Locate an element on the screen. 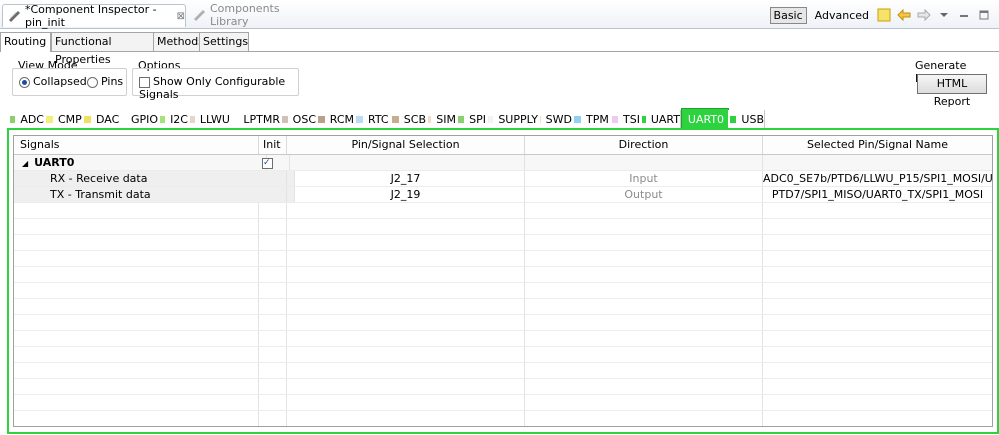  tab-tsi: TSI is located at coordinates (625, 119).